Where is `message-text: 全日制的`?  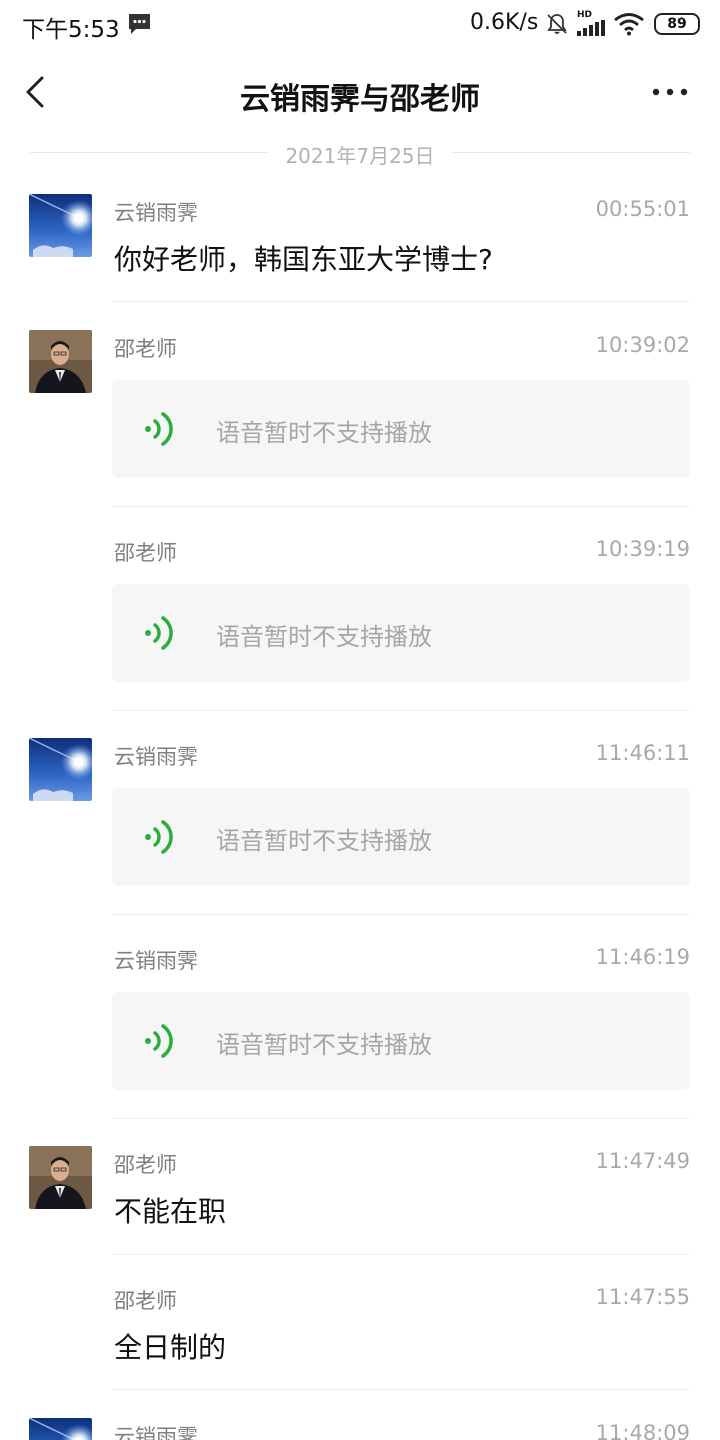 message-text: 全日制的 is located at coordinates (170, 1347).